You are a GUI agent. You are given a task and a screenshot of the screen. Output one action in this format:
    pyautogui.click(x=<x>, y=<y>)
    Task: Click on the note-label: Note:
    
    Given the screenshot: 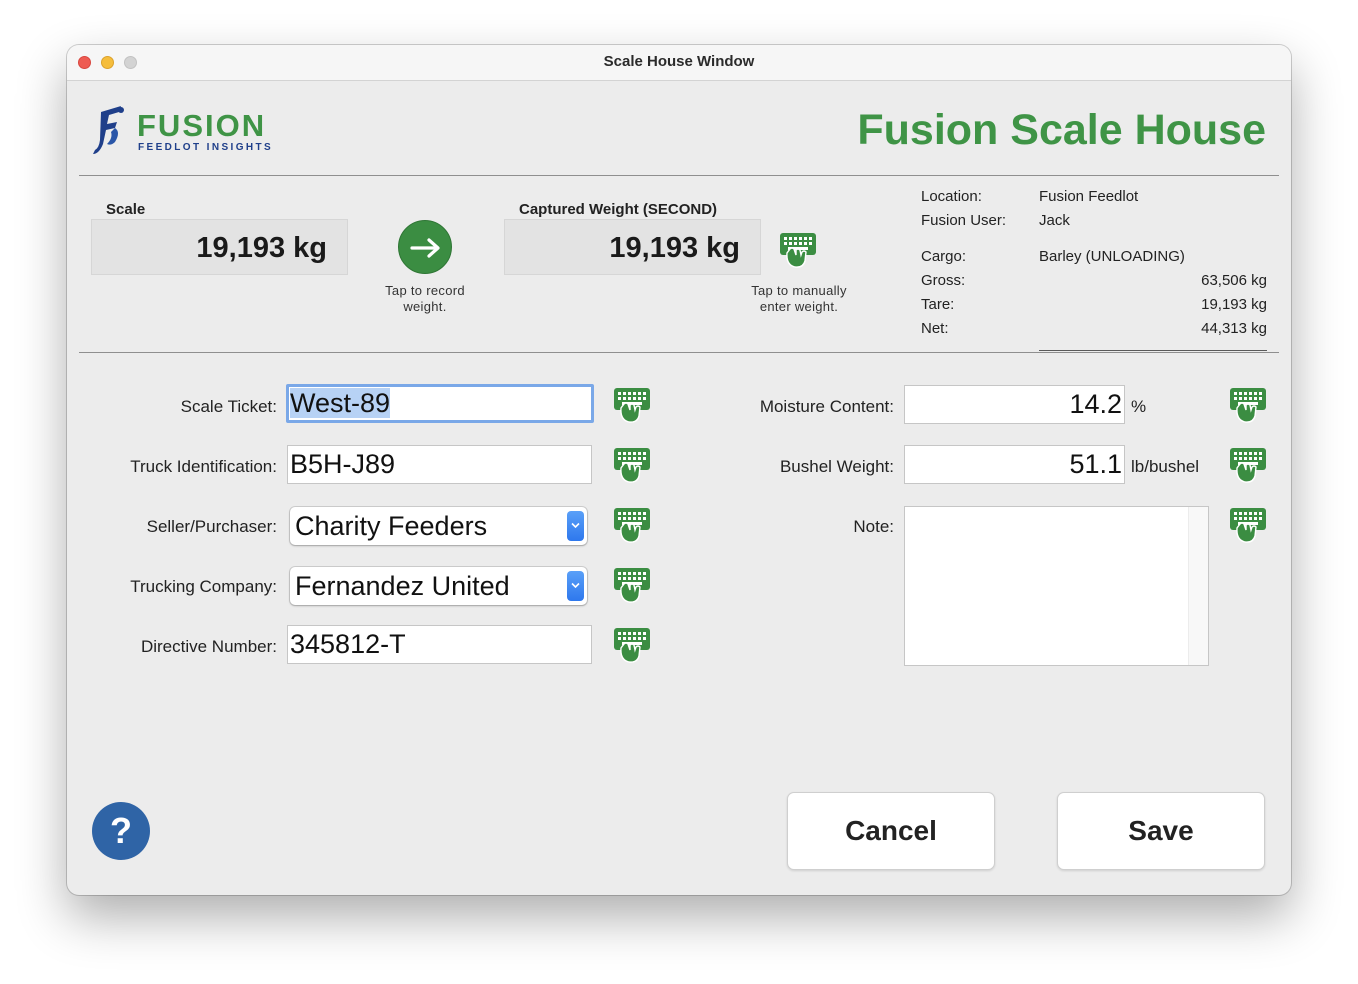 What is the action you would take?
    pyautogui.click(x=873, y=526)
    